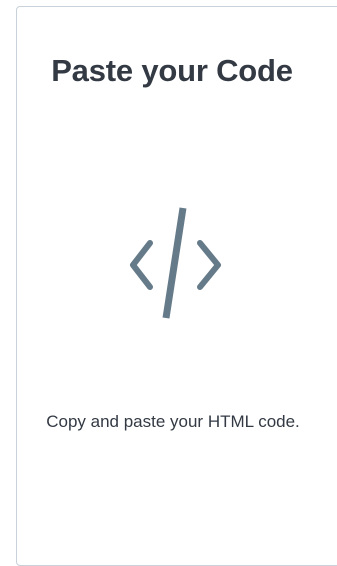 This screenshot has width=337, height=566. Describe the element at coordinates (175, 263) in the screenshot. I see `code-icon` at that location.